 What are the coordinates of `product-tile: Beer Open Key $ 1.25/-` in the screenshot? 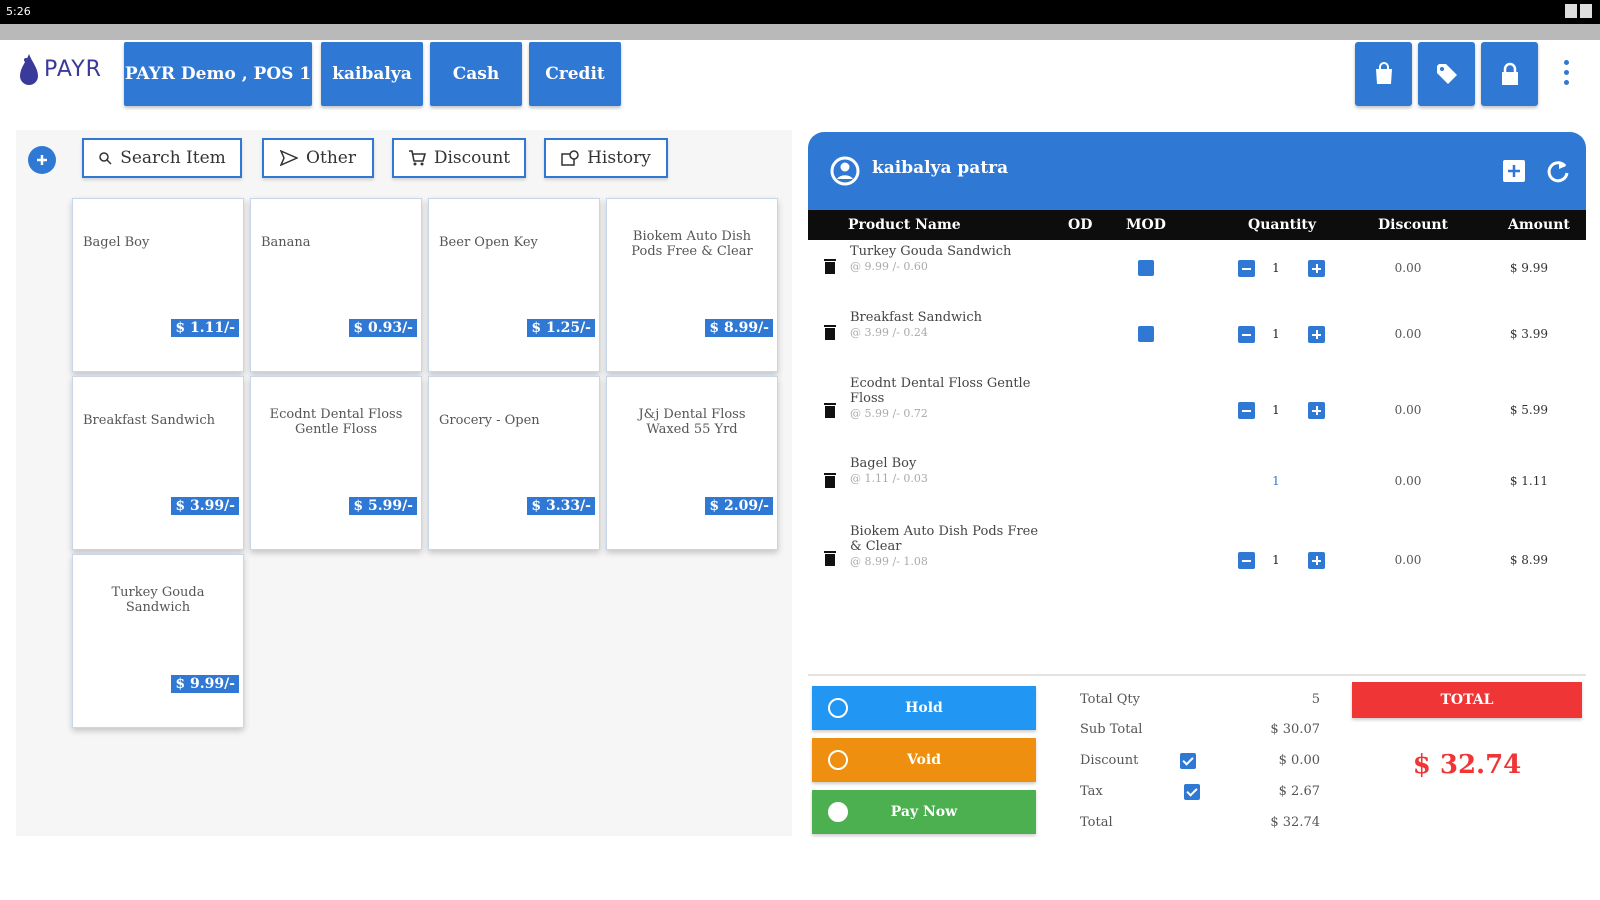 It's located at (514, 285).